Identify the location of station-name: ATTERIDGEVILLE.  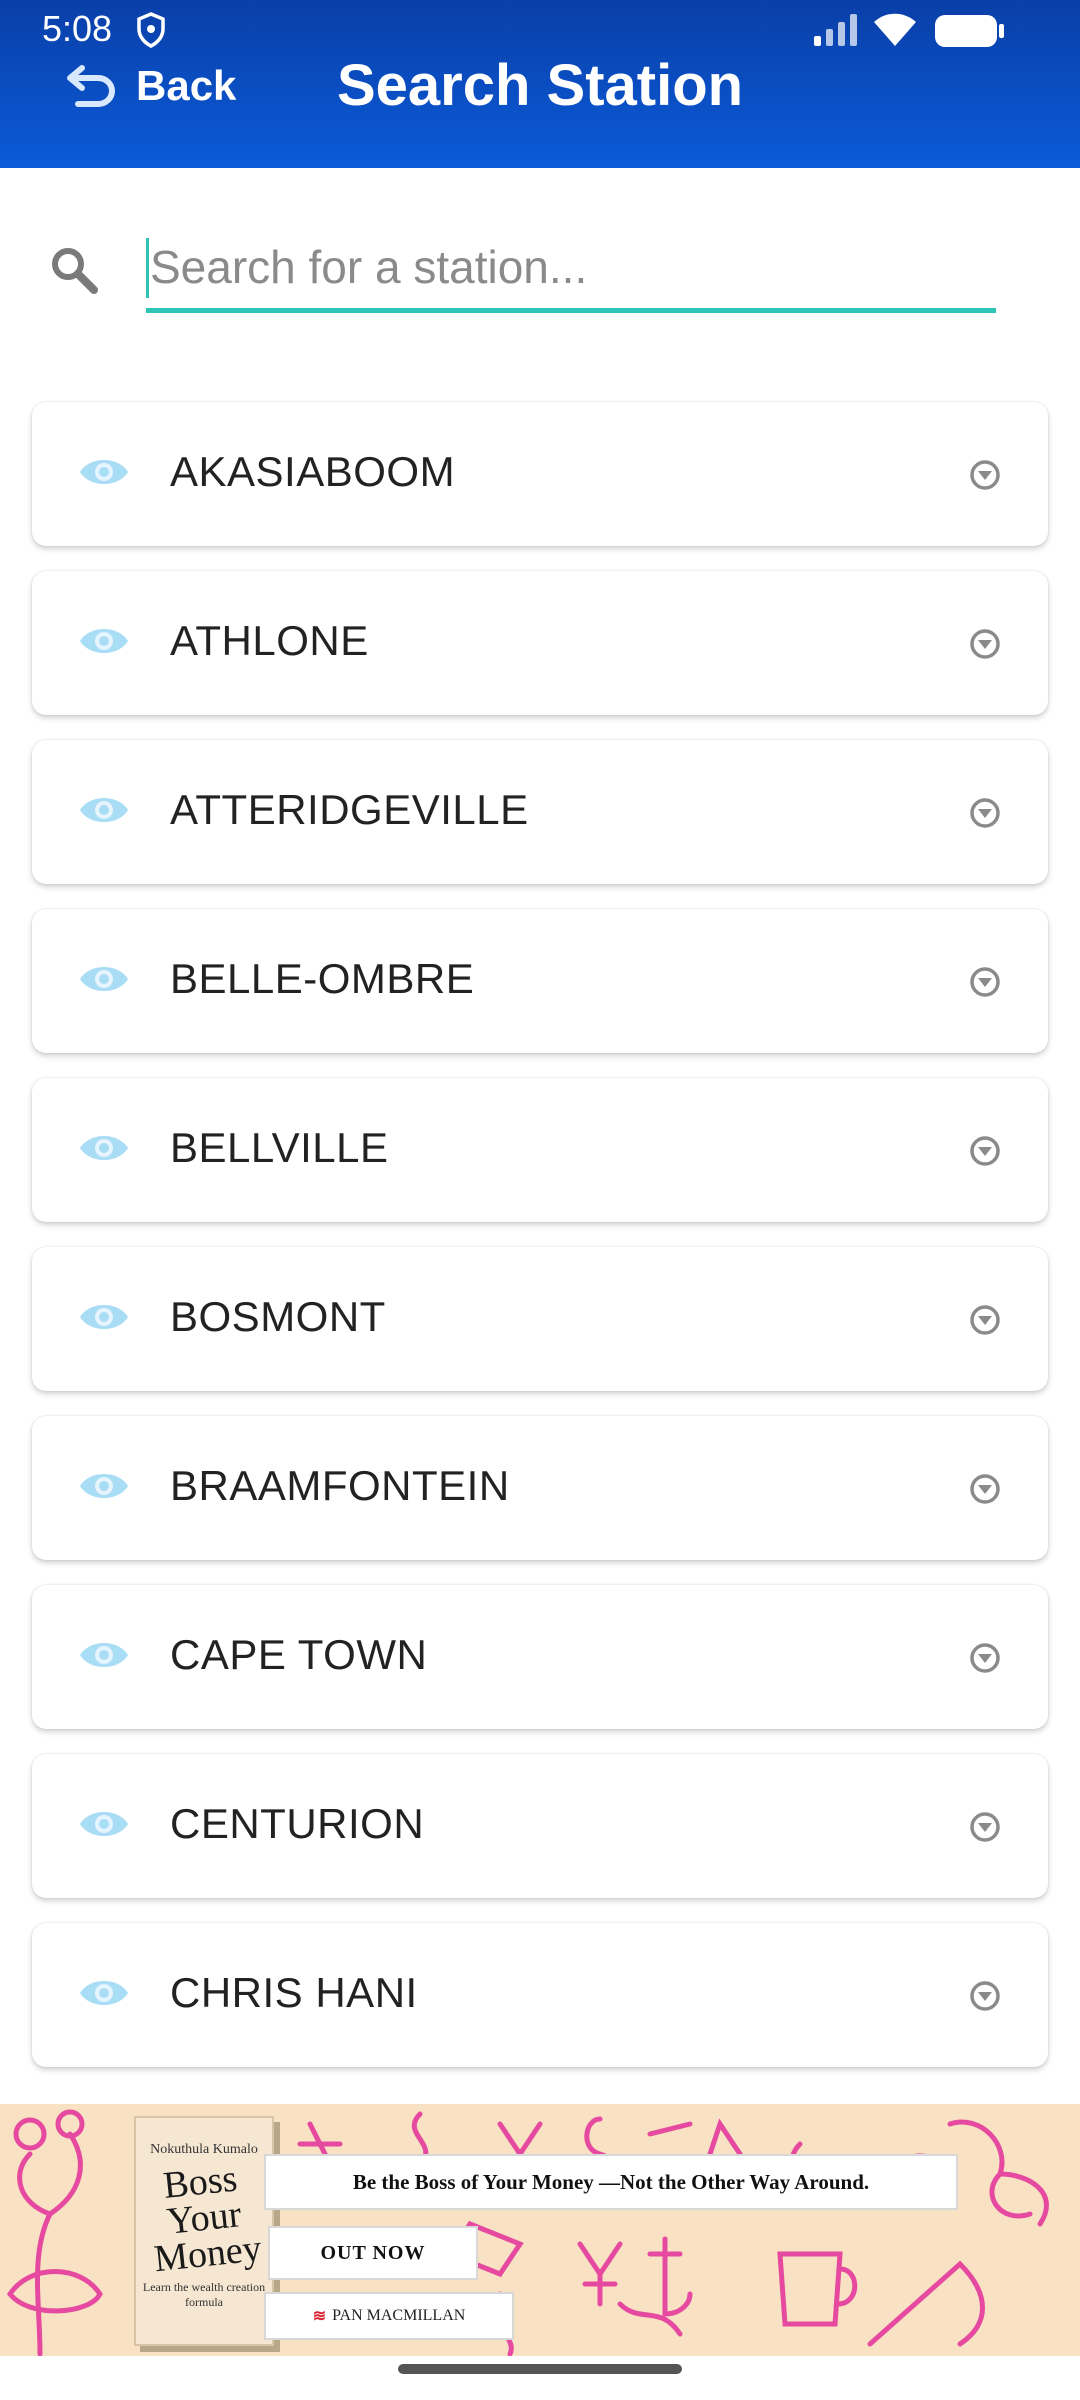
(349, 809).